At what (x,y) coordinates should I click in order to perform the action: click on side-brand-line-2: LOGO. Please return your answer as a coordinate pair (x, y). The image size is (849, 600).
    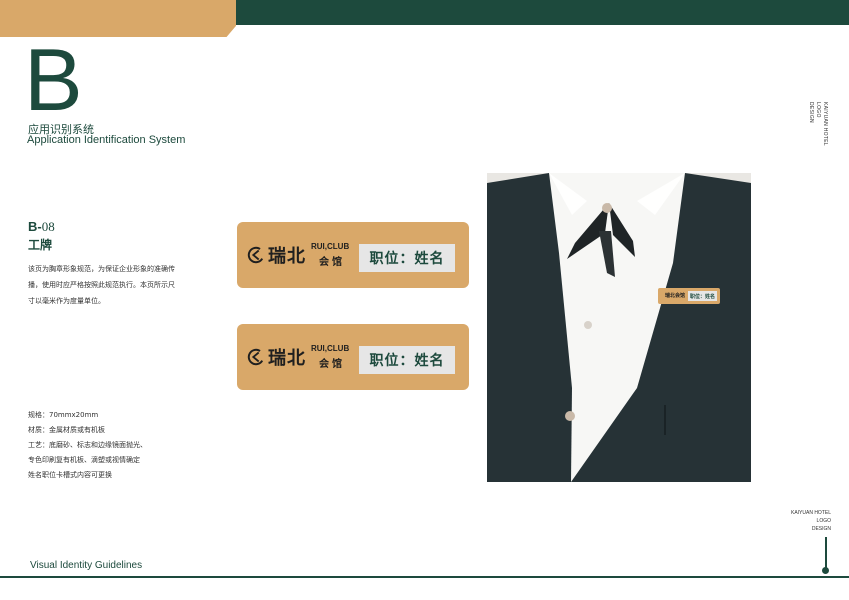
    Looking at the image, I should click on (818, 110).